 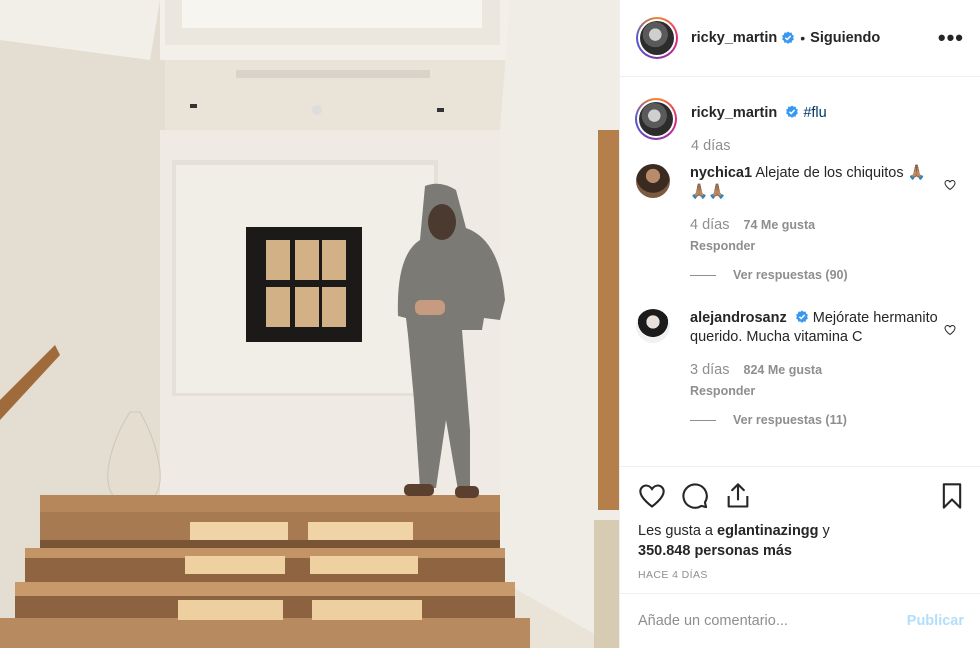 What do you see at coordinates (768, 531) in the screenshot?
I see `liked-by-user: eglantinazingg` at bounding box center [768, 531].